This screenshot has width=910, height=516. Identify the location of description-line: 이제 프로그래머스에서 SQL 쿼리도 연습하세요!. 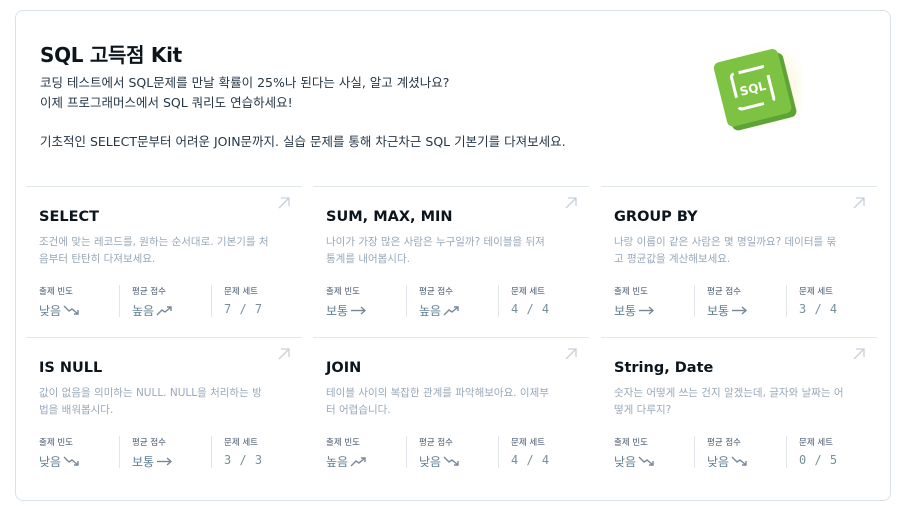
(166, 102).